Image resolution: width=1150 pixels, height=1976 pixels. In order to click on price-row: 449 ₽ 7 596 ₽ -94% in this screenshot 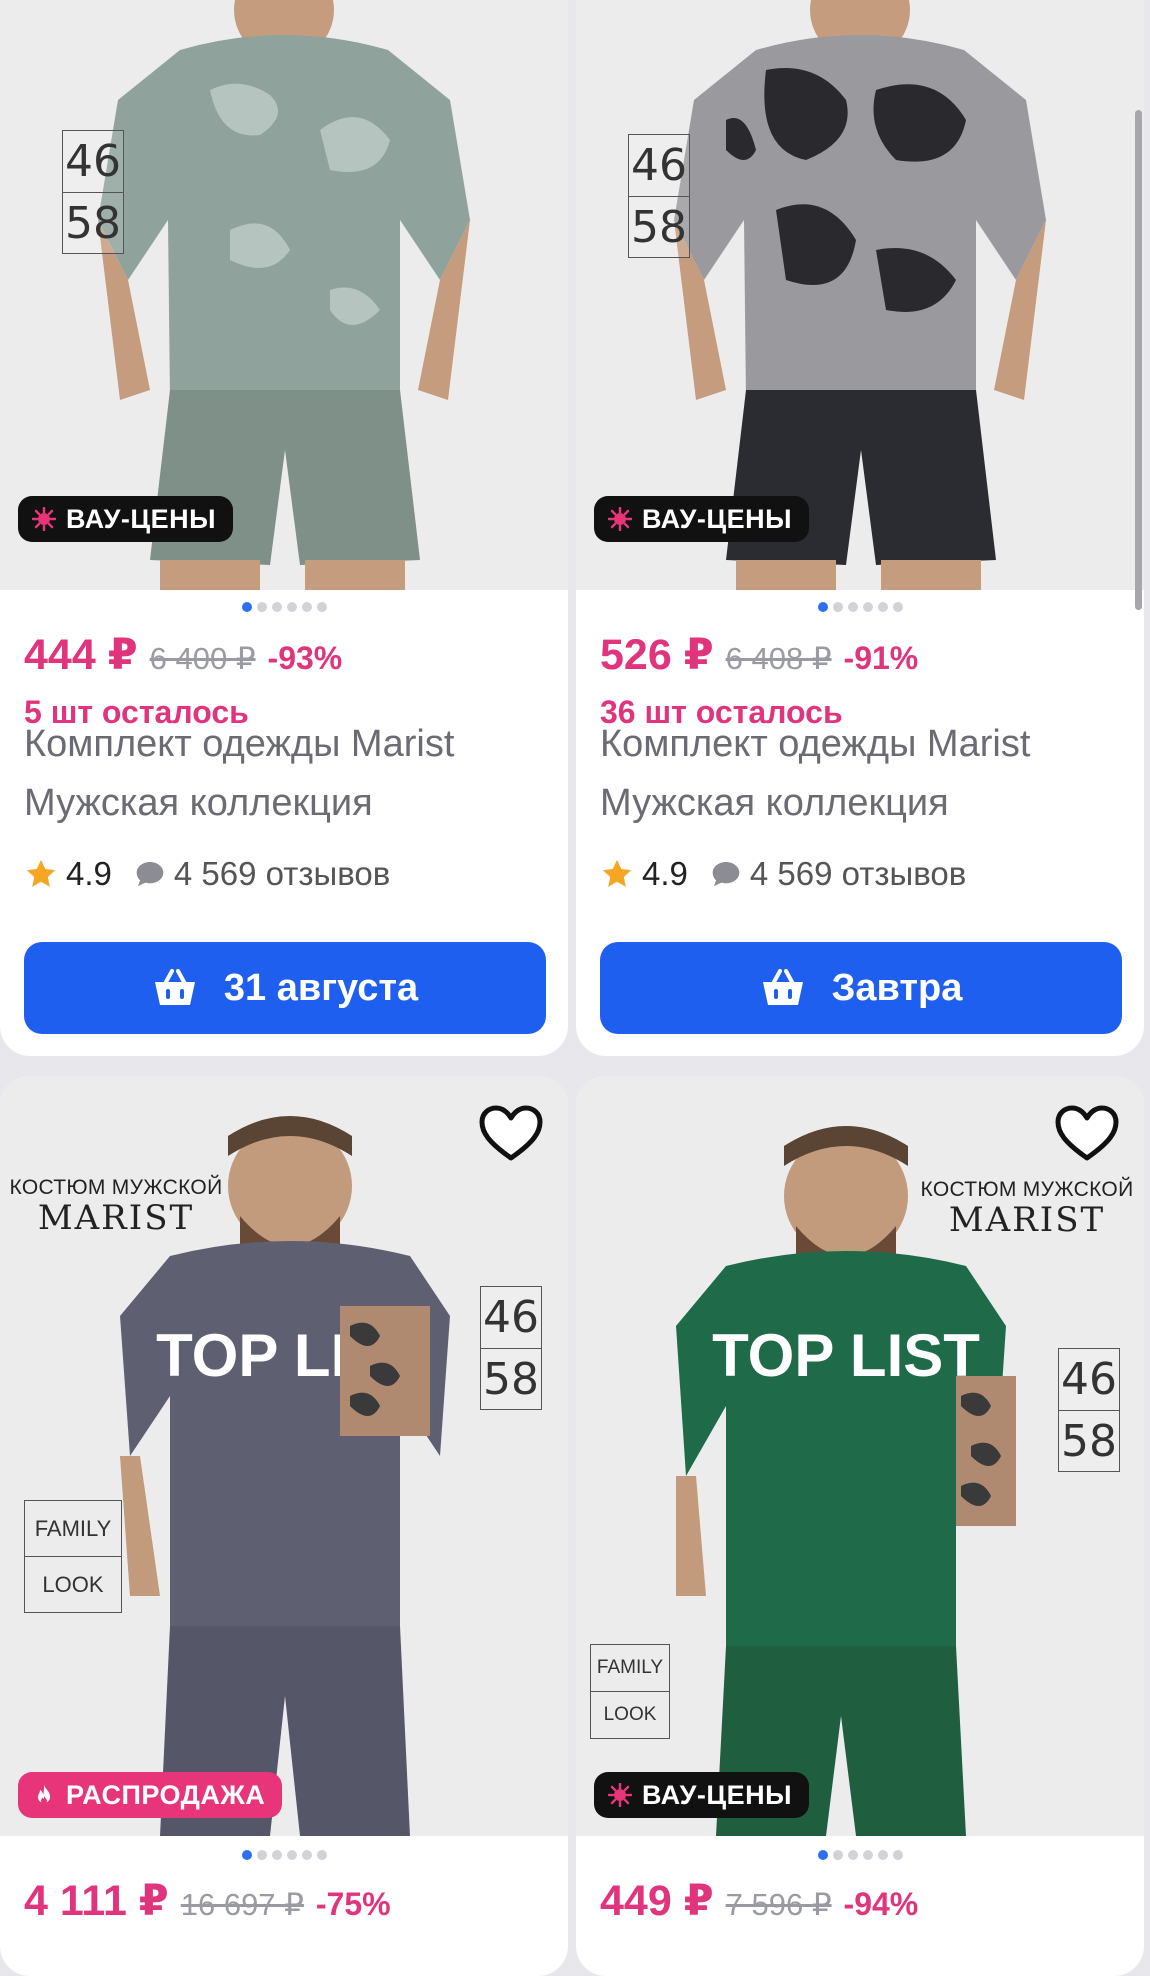, I will do `click(759, 1901)`.